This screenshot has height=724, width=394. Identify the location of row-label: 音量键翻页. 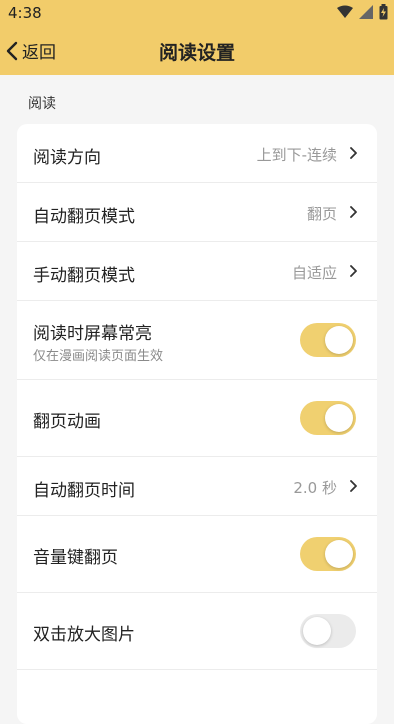
(75, 558).